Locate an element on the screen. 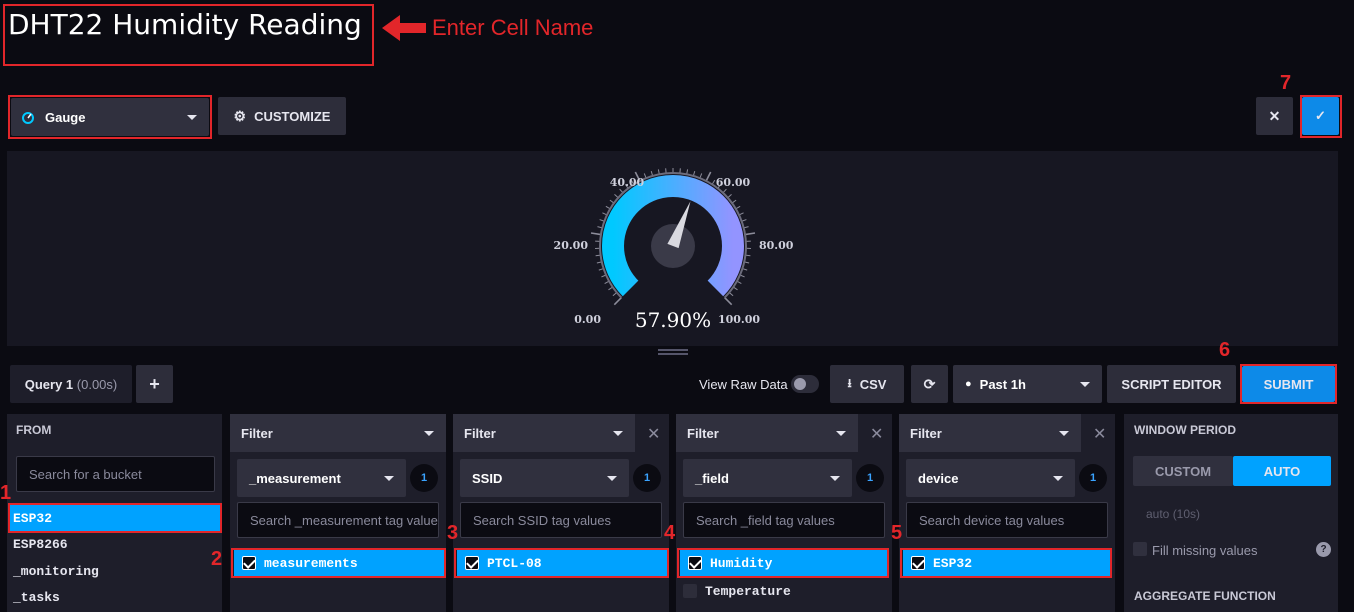 The image size is (1354, 612). gauge-chart: 0.00 20.00 40.00 60.00 80.00 100.00 57.90% is located at coordinates (674, 250).